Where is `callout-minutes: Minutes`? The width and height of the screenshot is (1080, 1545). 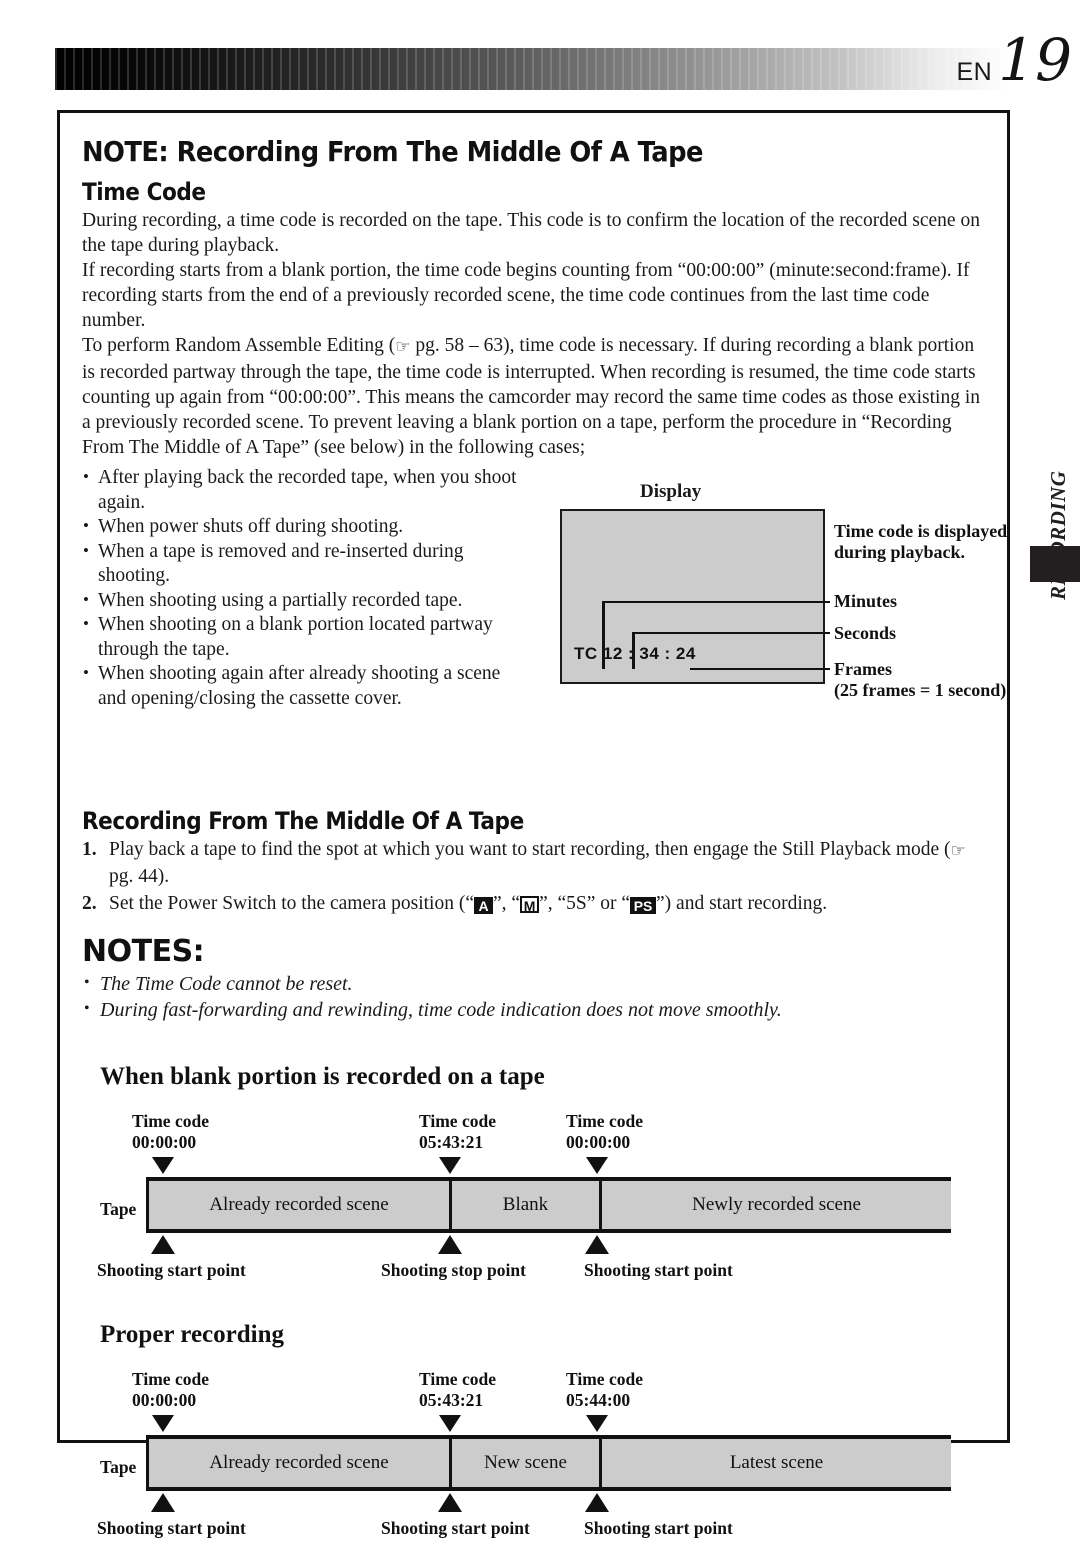 callout-minutes: Minutes is located at coordinates (865, 601).